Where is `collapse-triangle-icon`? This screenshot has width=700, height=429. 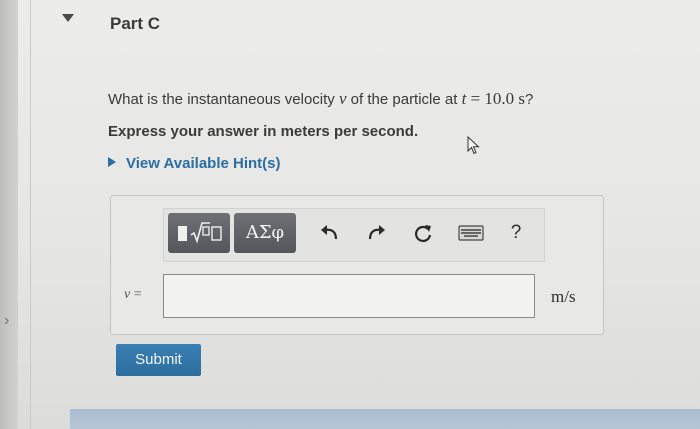 collapse-triangle-icon is located at coordinates (68, 18).